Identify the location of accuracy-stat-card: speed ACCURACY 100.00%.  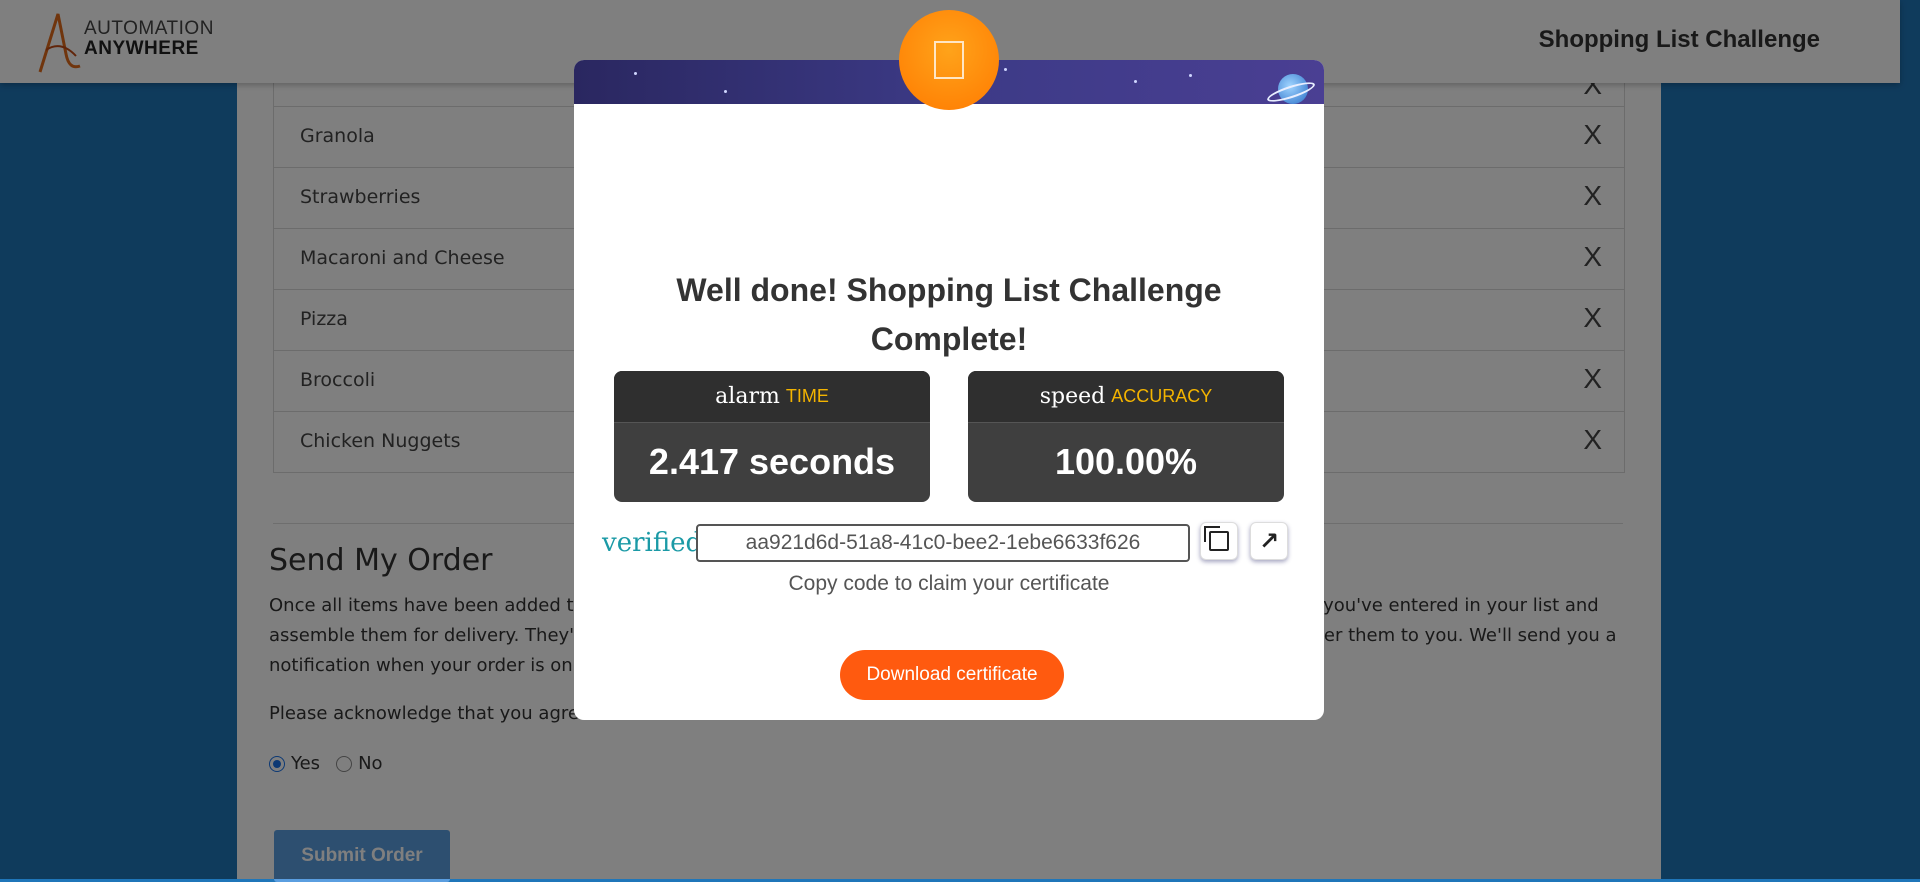
(1126, 436).